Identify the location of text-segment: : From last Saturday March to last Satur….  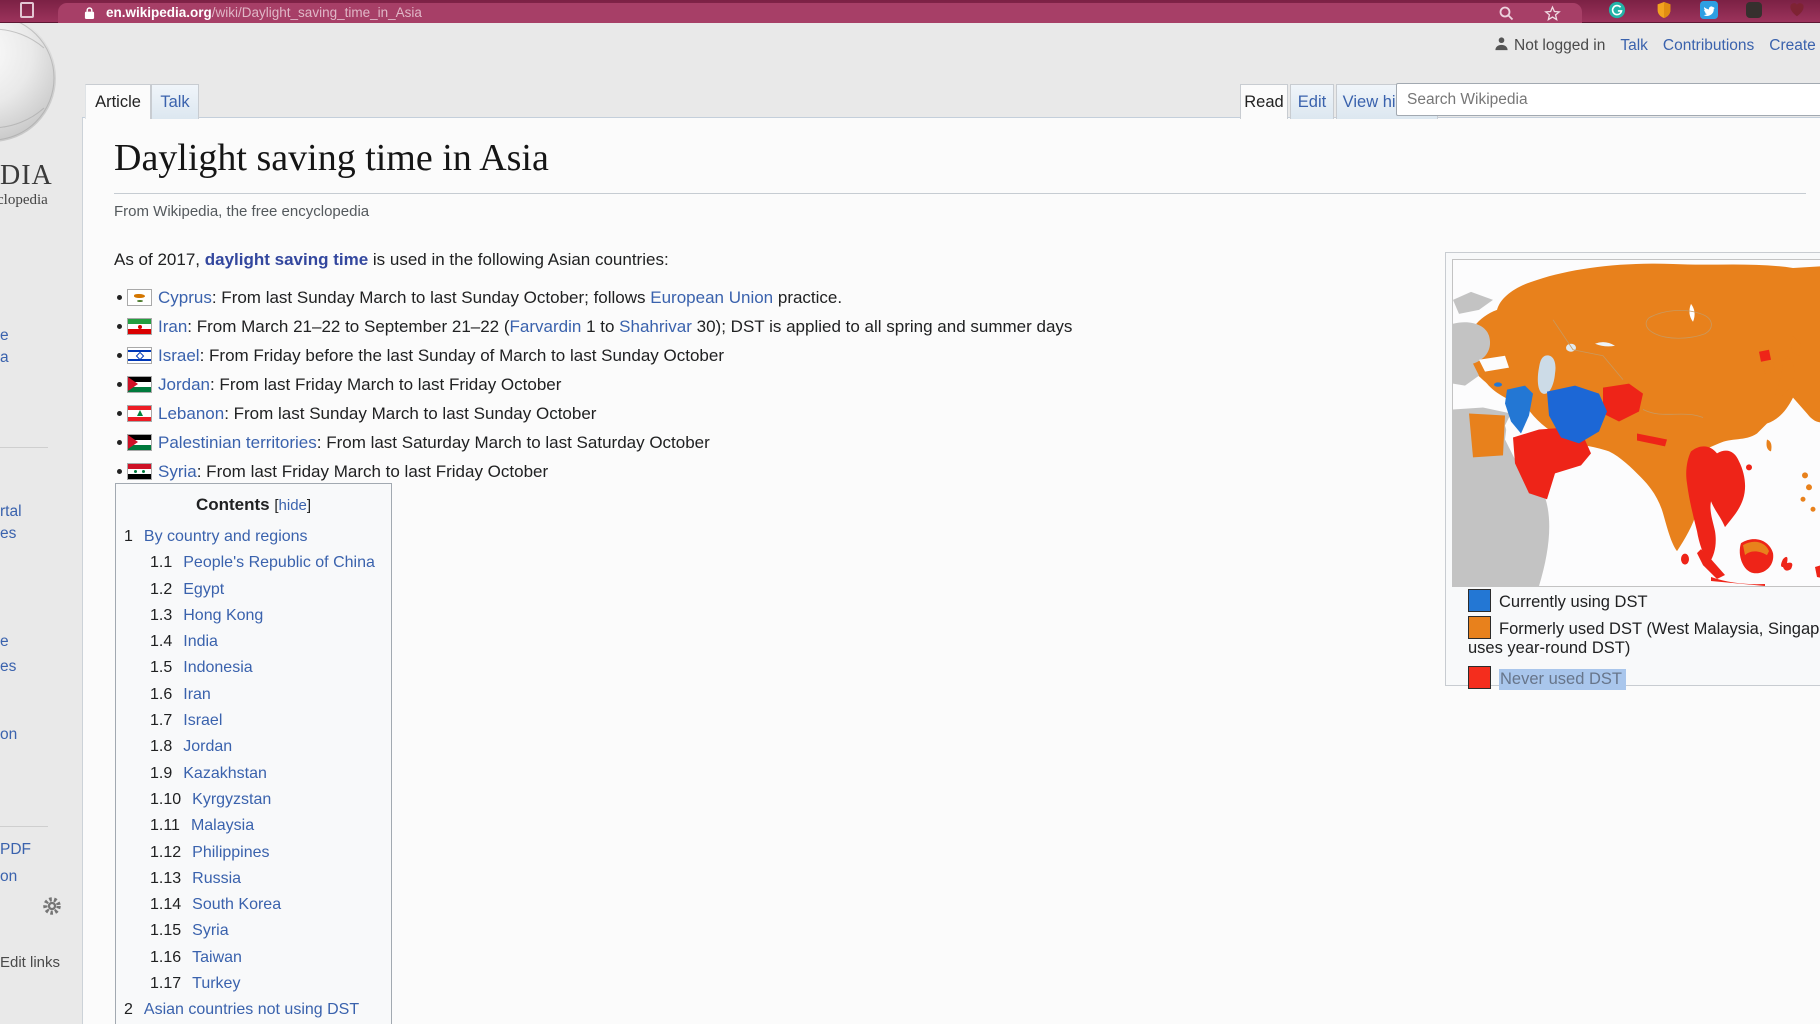
(513, 442).